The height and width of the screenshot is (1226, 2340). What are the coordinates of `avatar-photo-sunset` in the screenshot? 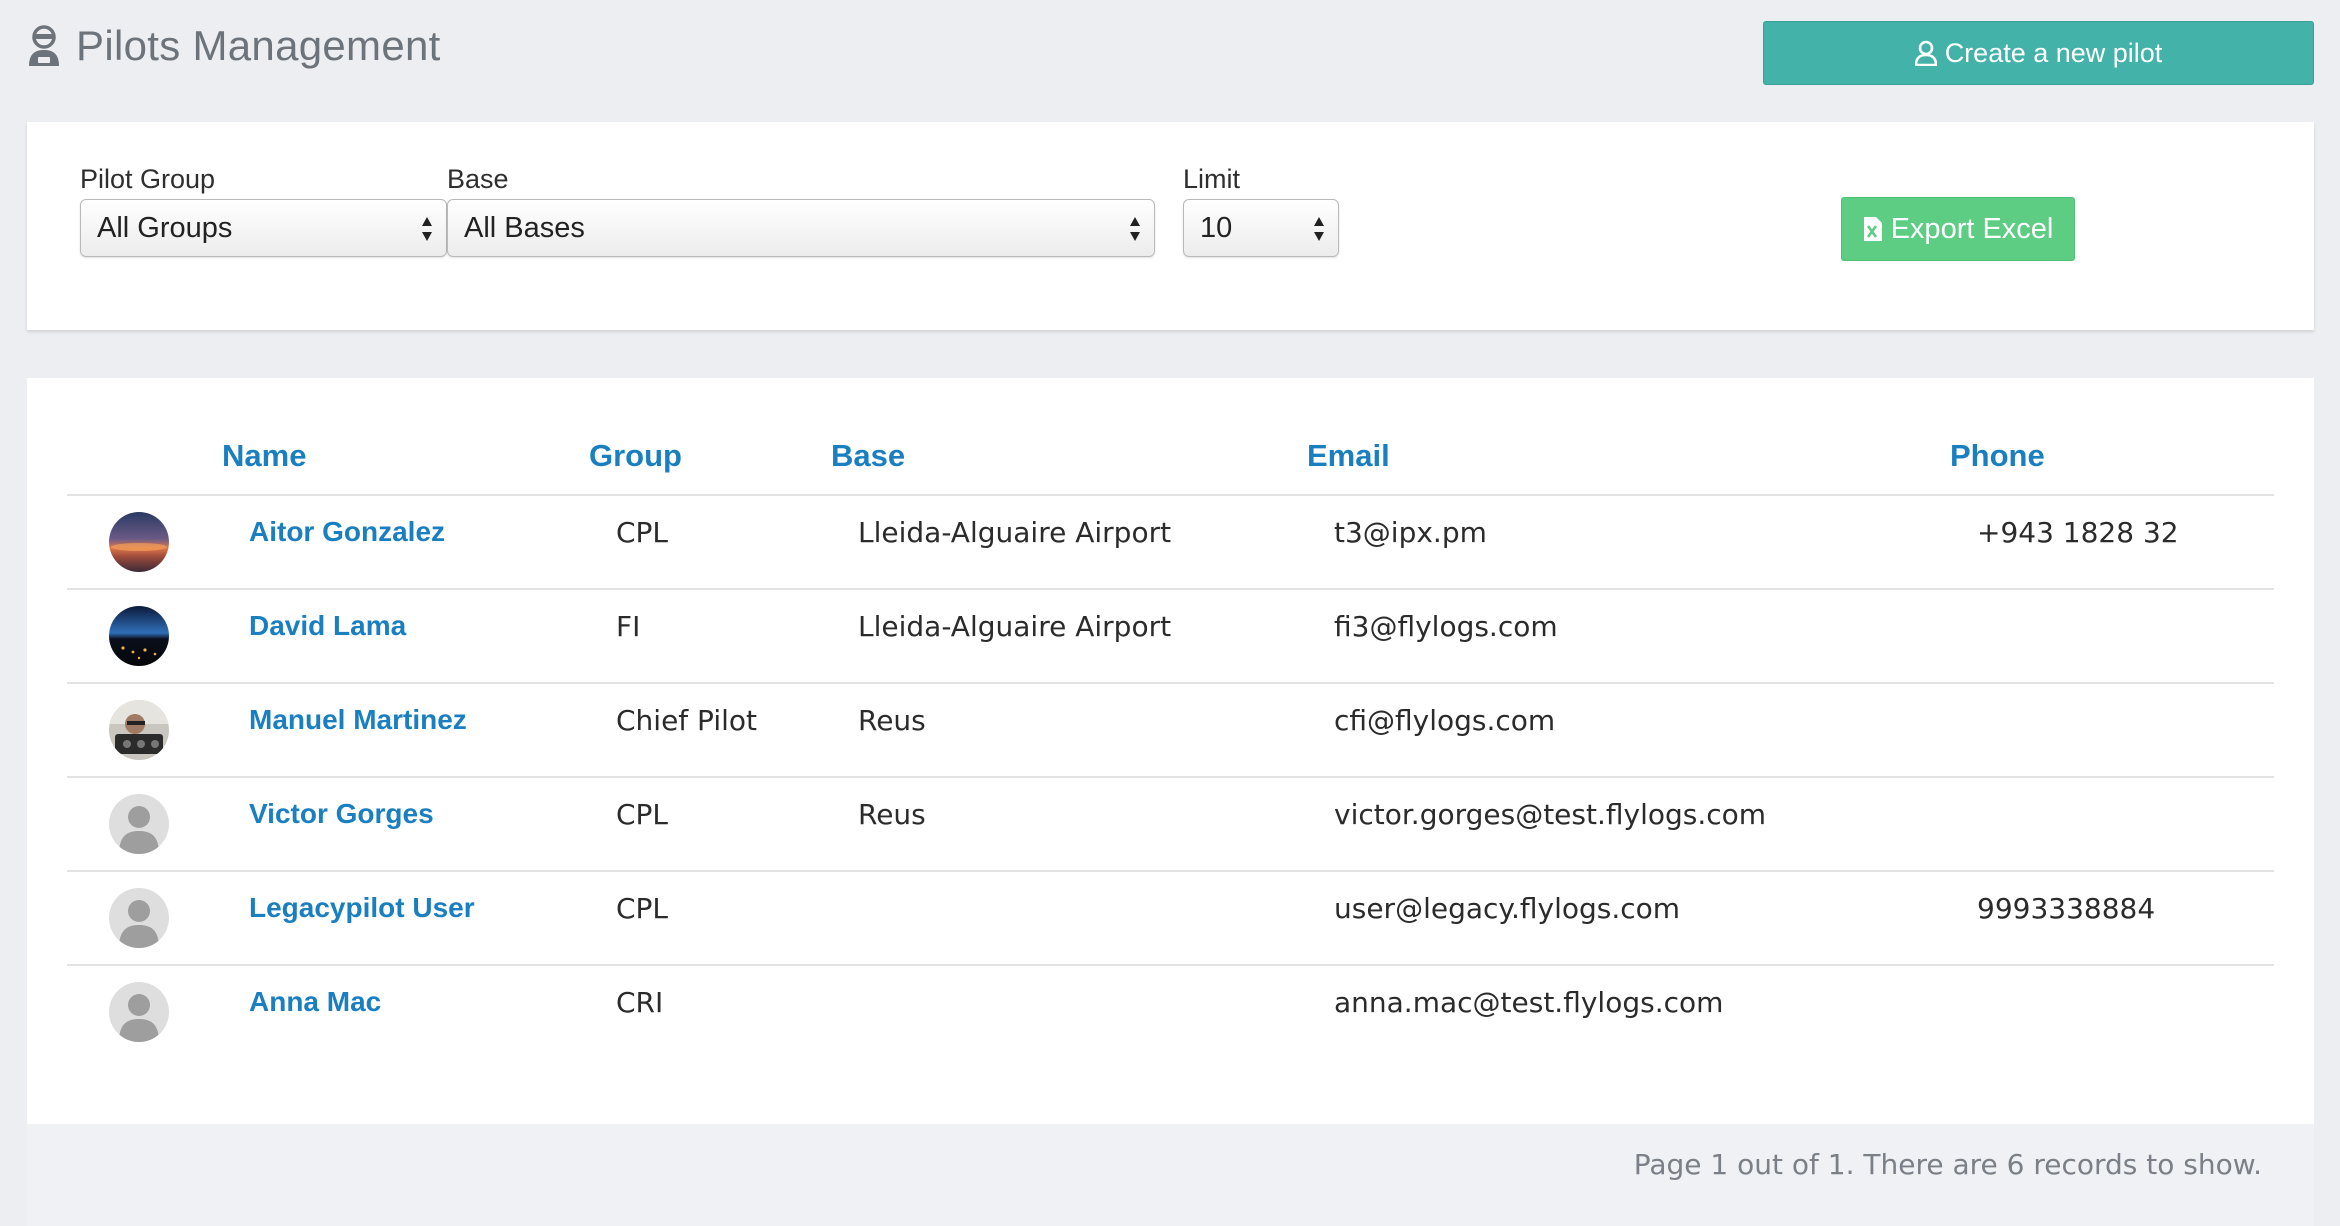 It's located at (139, 542).